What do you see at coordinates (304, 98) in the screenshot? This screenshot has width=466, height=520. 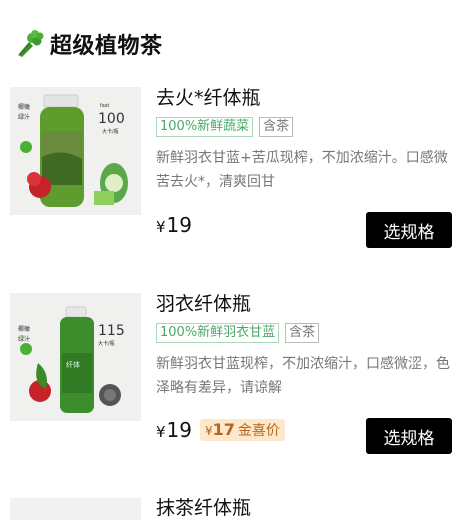 I see `product-name: 去火*纤体瓶` at bounding box center [304, 98].